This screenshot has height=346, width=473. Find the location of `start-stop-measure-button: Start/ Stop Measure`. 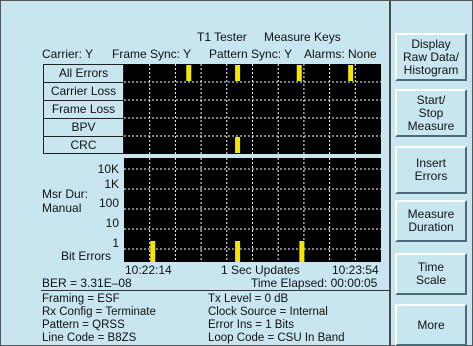

start-stop-measure-button: Start/ Stop Measure is located at coordinates (431, 113).